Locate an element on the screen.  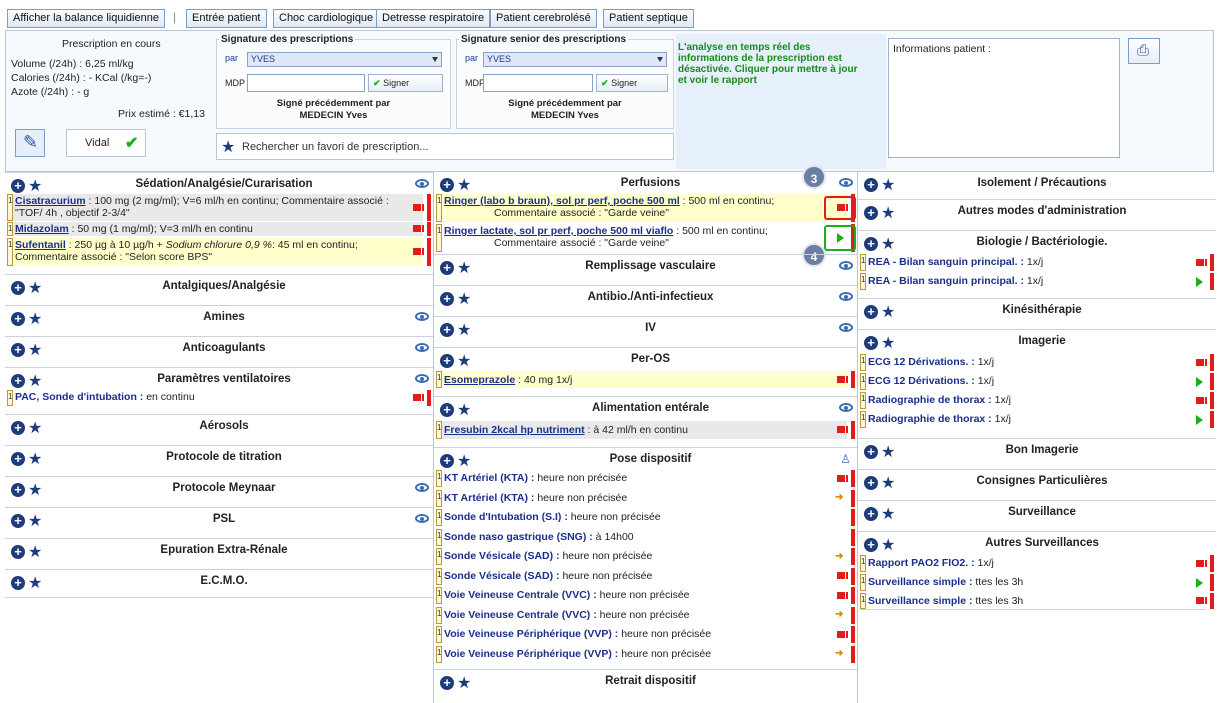
edit-button: ✎ is located at coordinates (30, 143).